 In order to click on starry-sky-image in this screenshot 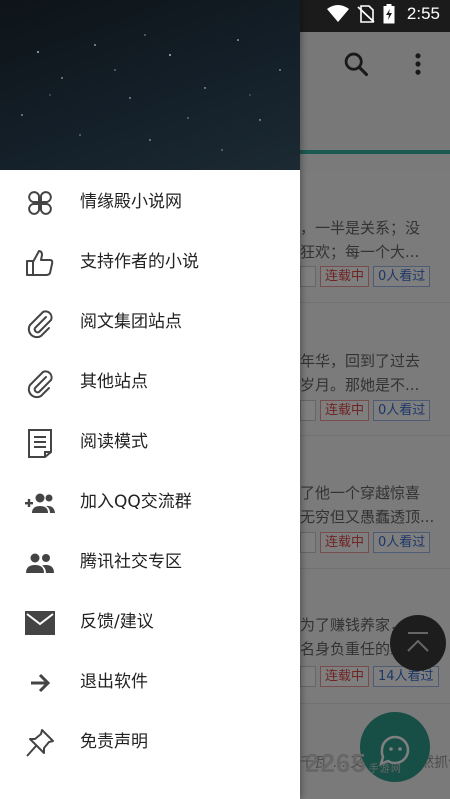, I will do `click(151, 92)`.